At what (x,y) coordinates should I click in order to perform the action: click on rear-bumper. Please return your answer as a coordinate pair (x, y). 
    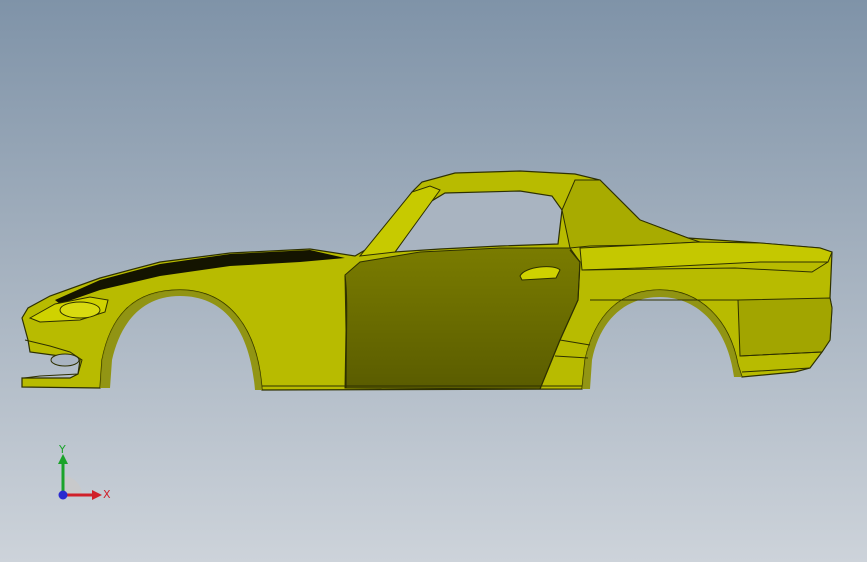
    Looking at the image, I should click on (785, 327).